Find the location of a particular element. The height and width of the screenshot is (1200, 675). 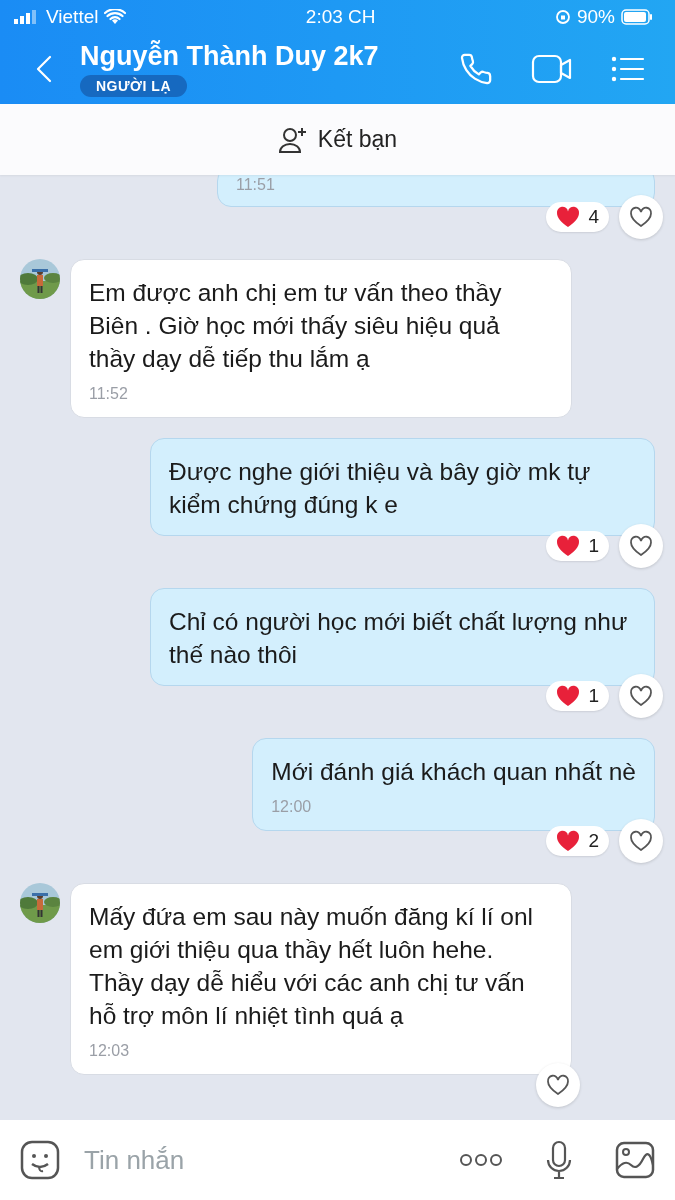

message-time: 12:00 is located at coordinates (292, 807).